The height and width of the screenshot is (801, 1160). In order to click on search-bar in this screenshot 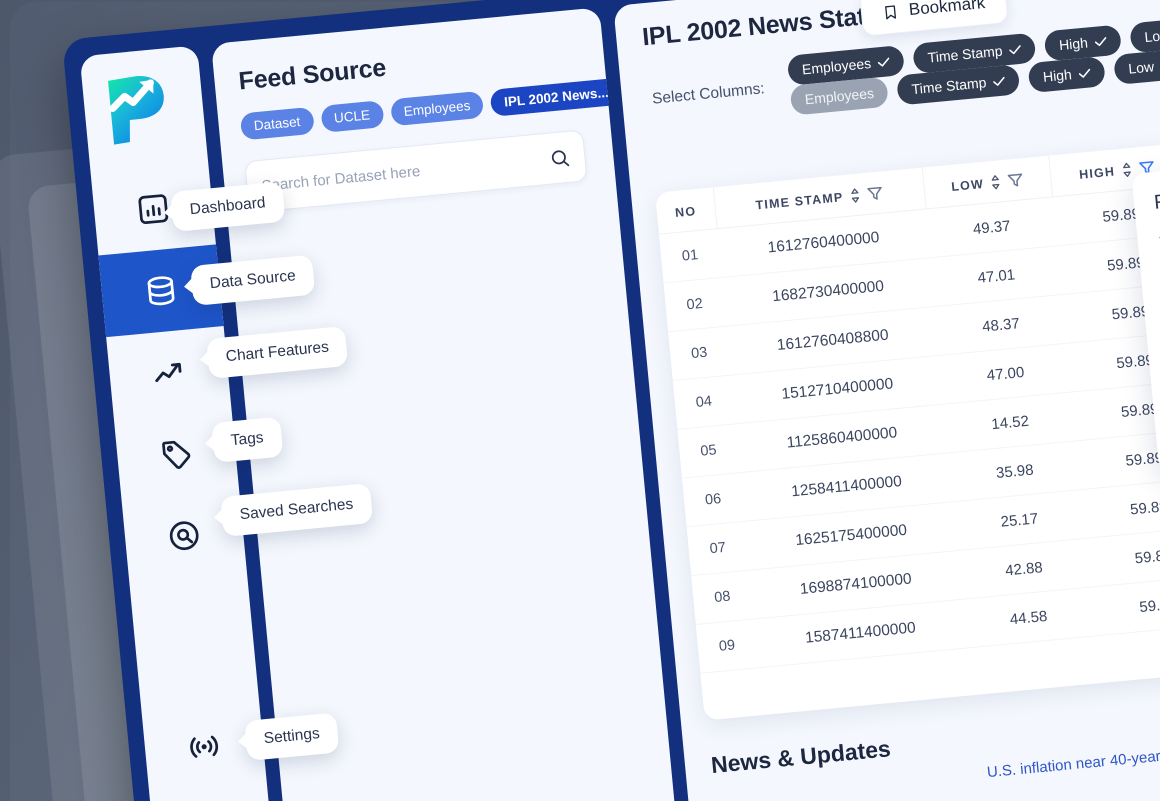, I will do `click(416, 171)`.